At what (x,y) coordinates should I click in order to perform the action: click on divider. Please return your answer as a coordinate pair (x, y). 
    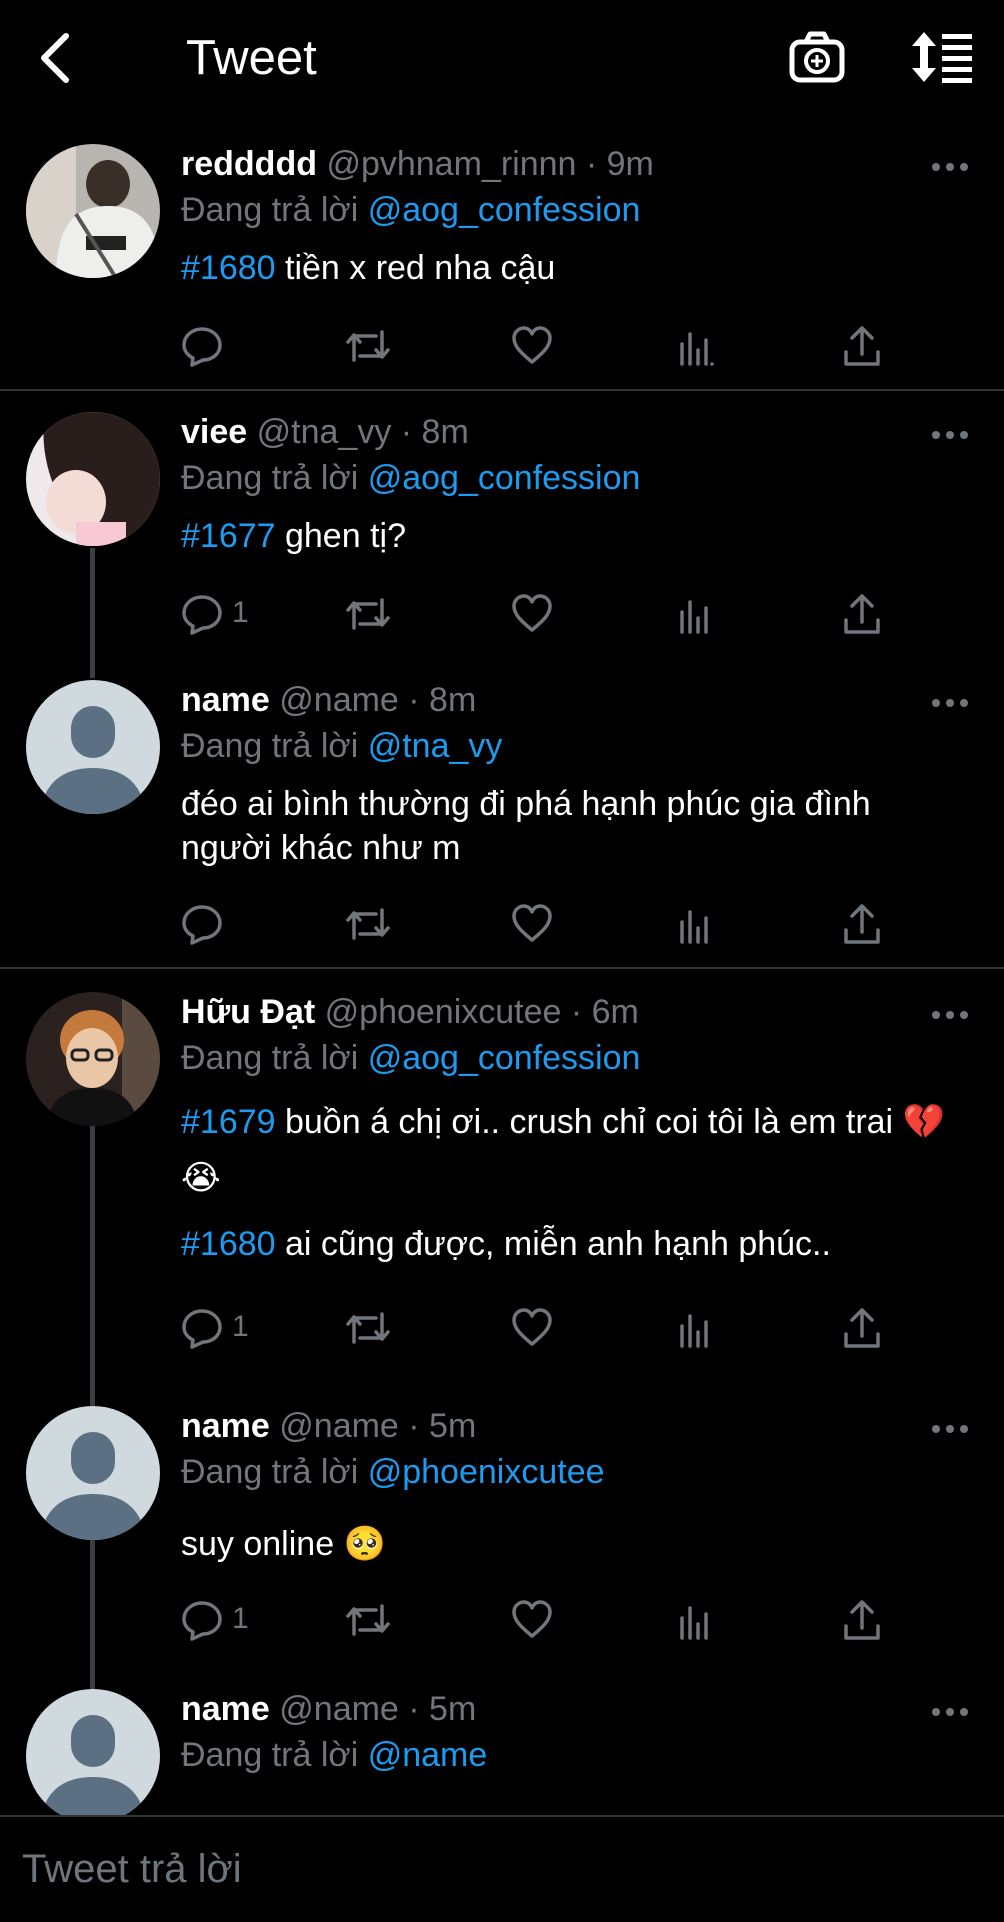
    Looking at the image, I should click on (502, 390).